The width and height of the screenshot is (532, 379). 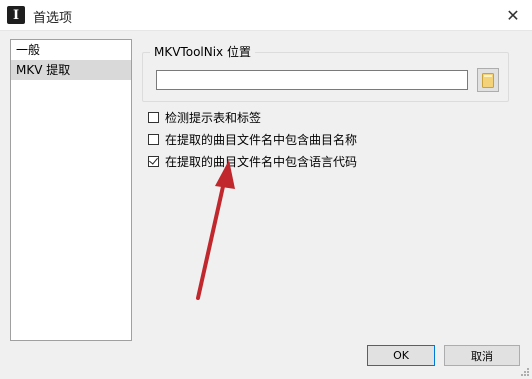 I want to click on sidebar-item-label: 一般, so click(x=28, y=50).